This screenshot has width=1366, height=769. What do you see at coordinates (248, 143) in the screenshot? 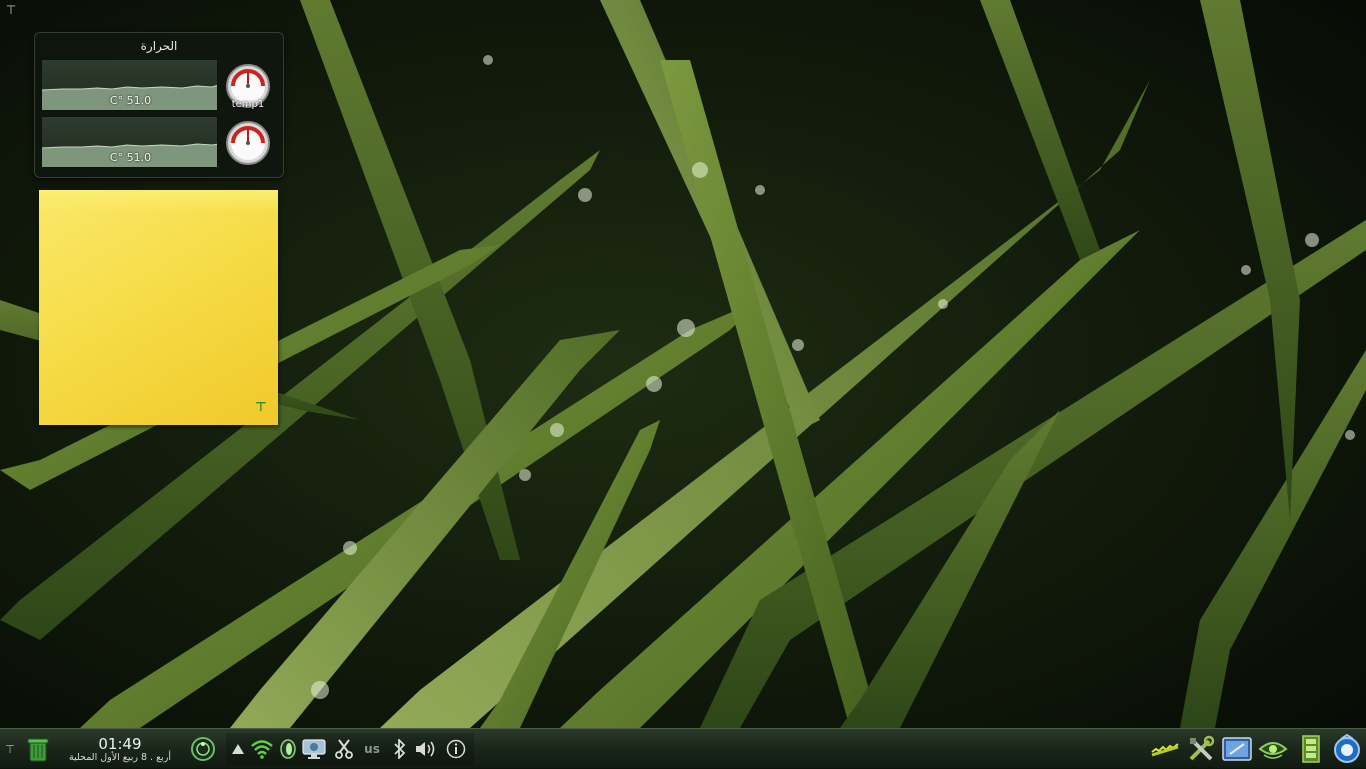
I see `gauge-icon` at bounding box center [248, 143].